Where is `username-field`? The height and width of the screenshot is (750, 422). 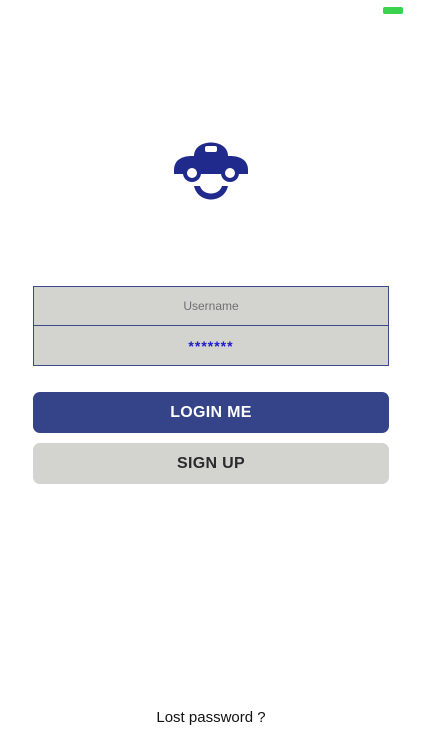
username-field is located at coordinates (211, 306).